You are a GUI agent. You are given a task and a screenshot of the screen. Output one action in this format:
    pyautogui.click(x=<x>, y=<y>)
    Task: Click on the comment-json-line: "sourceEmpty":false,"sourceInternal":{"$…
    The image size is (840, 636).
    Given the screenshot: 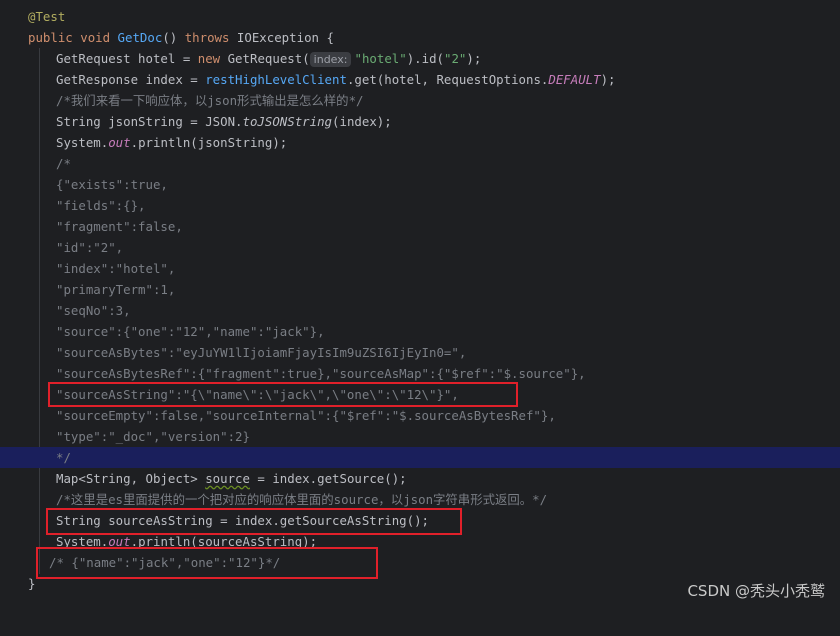 What is the action you would take?
    pyautogui.click(x=306, y=415)
    